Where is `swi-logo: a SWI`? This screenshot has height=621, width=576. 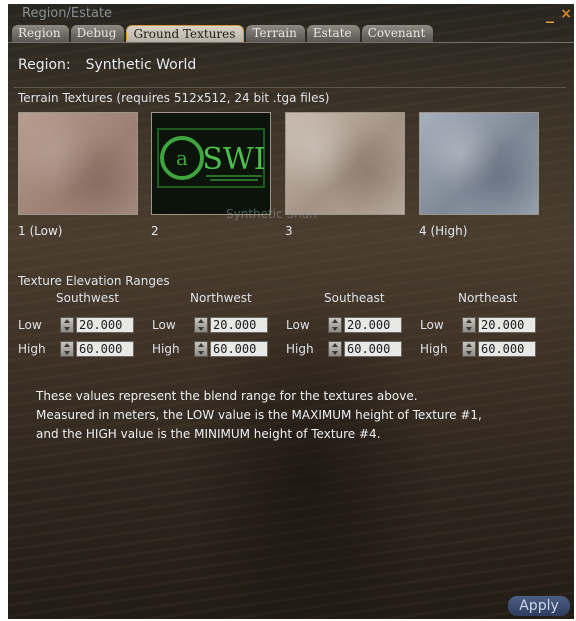 swi-logo: a SWI is located at coordinates (211, 163).